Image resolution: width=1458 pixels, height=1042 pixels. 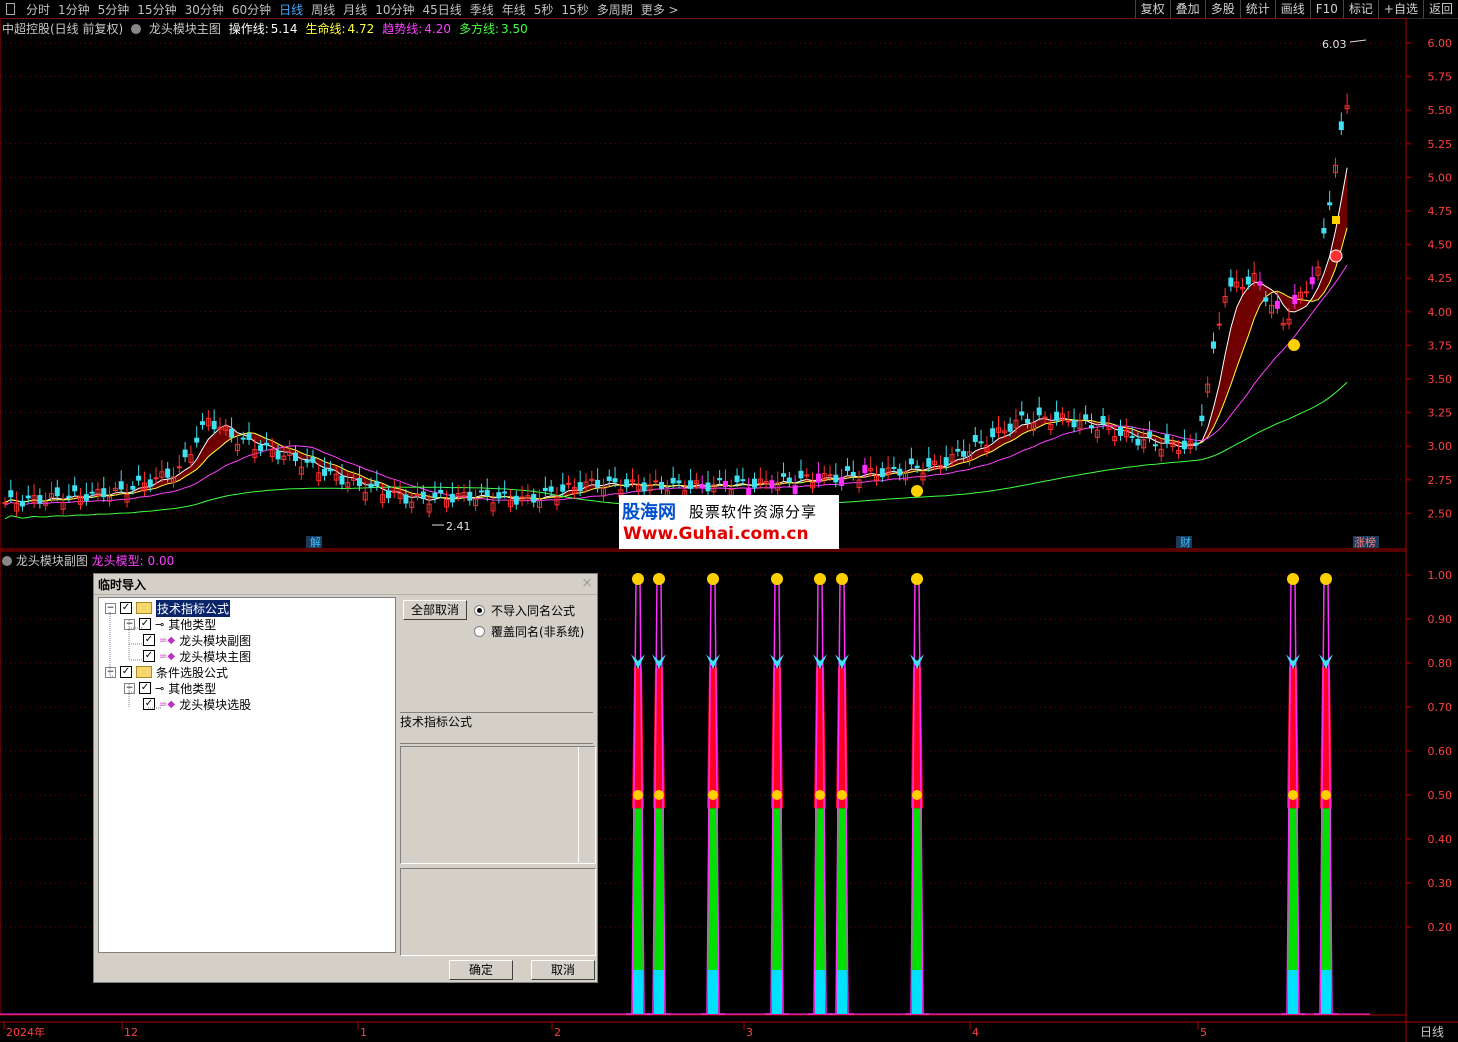 What do you see at coordinates (1326, 9) in the screenshot?
I see `tool-button-5: F10` at bounding box center [1326, 9].